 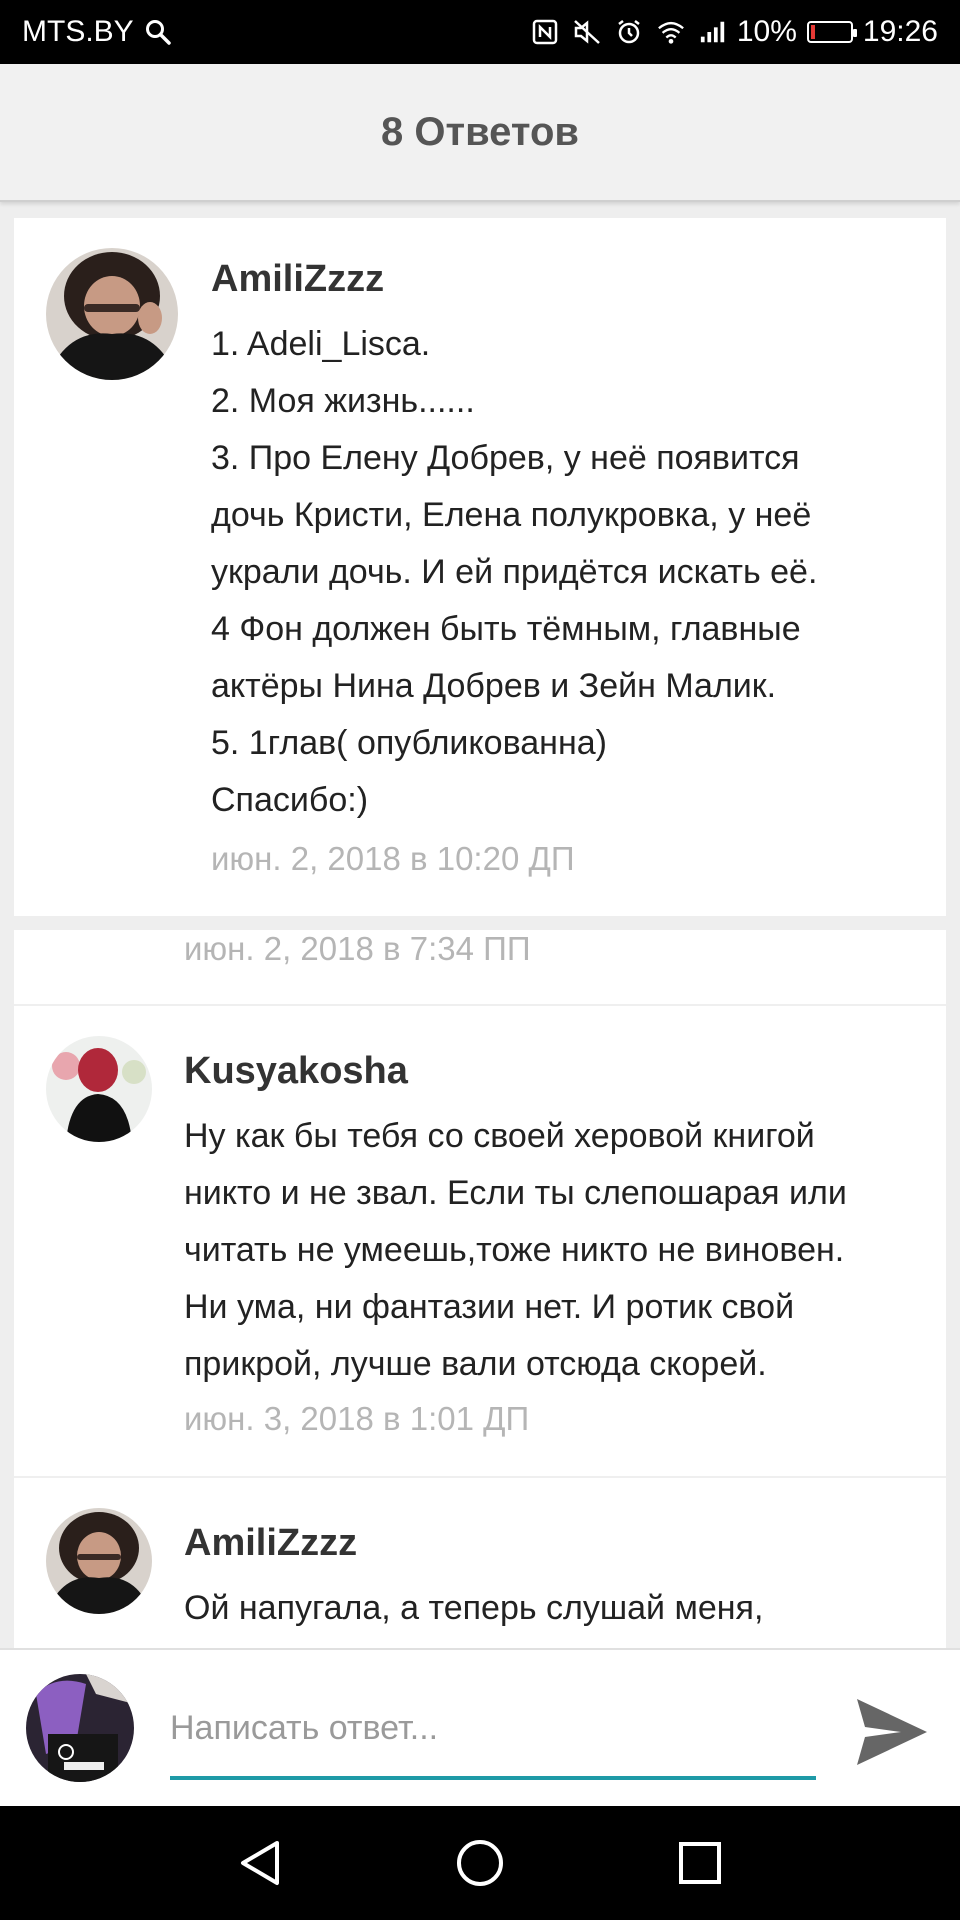 I want to click on battery-percent: 10%, so click(x=766, y=31).